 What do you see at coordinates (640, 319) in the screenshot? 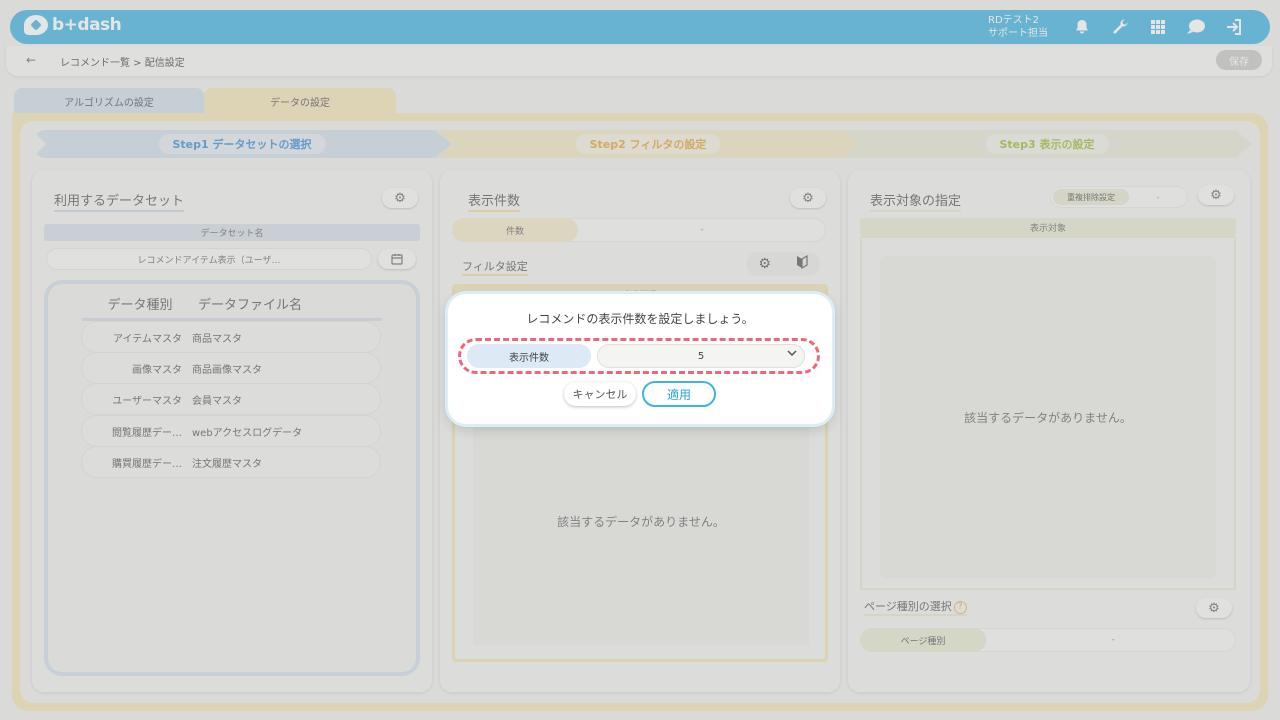
I see `dialog-message: レコメンドの表示件数を設定しましょう。` at bounding box center [640, 319].